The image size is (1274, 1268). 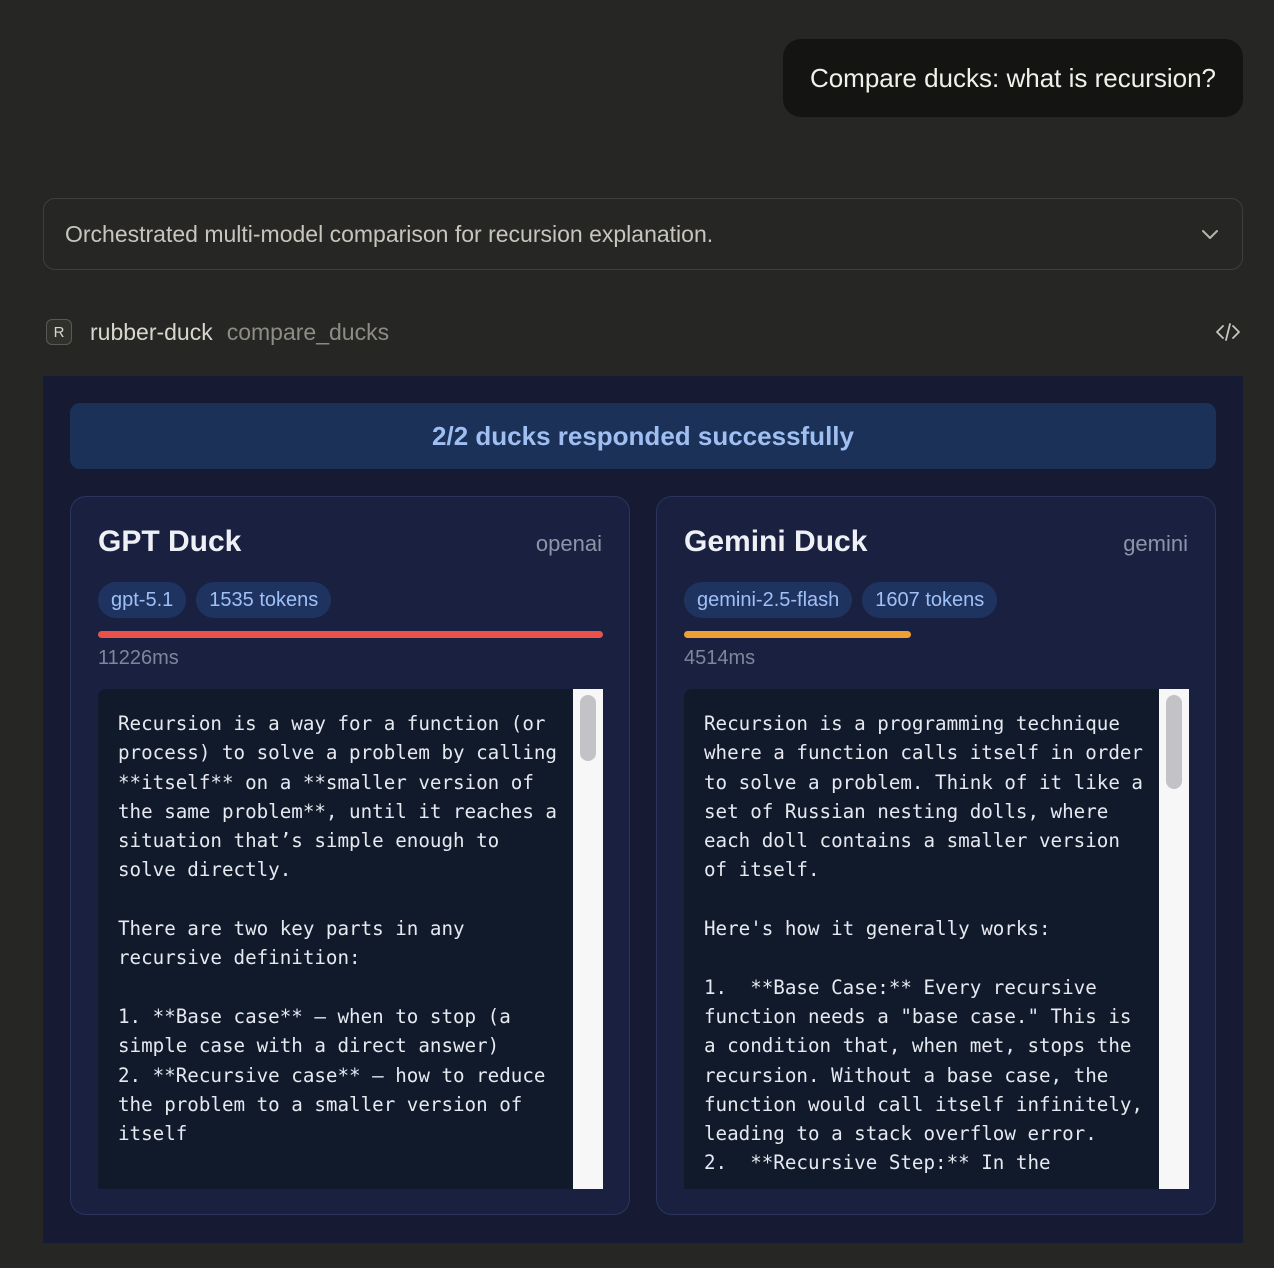 What do you see at coordinates (644, 332) in the screenshot?
I see `tool-call-header: R rubber-duck compare_ducks` at bounding box center [644, 332].